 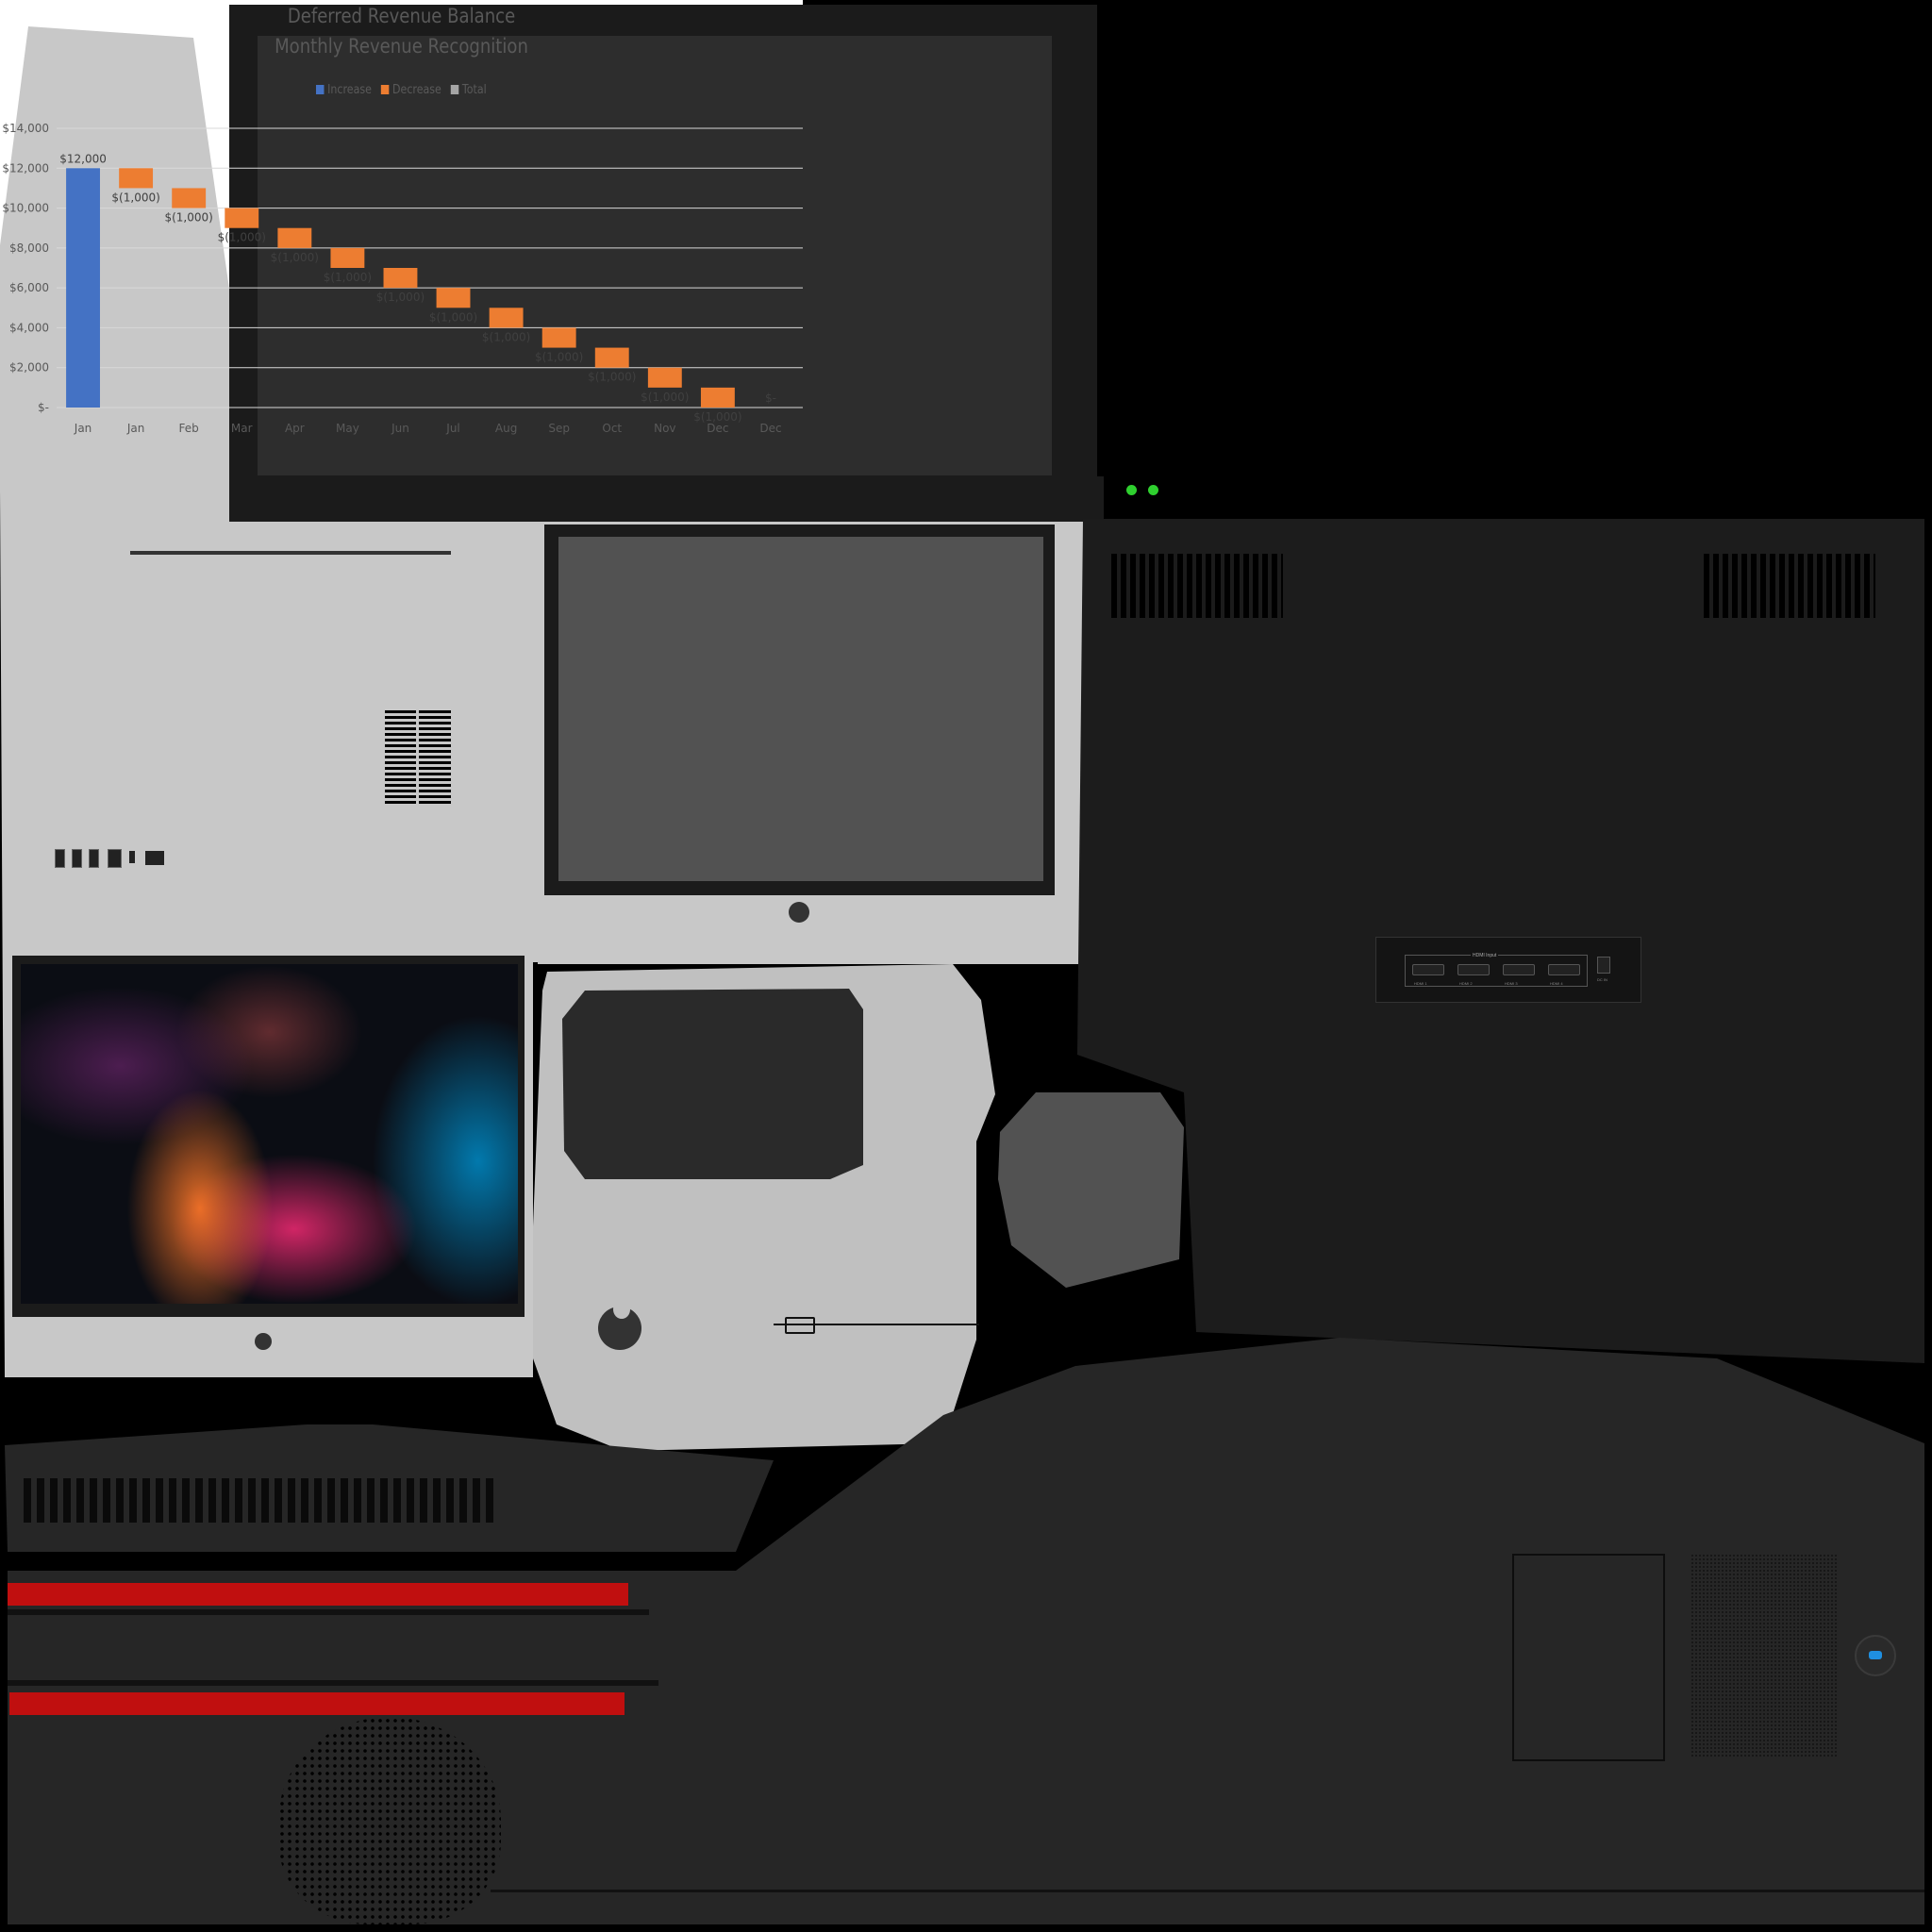 What do you see at coordinates (1589, 1657) in the screenshot?
I see `access-panel` at bounding box center [1589, 1657].